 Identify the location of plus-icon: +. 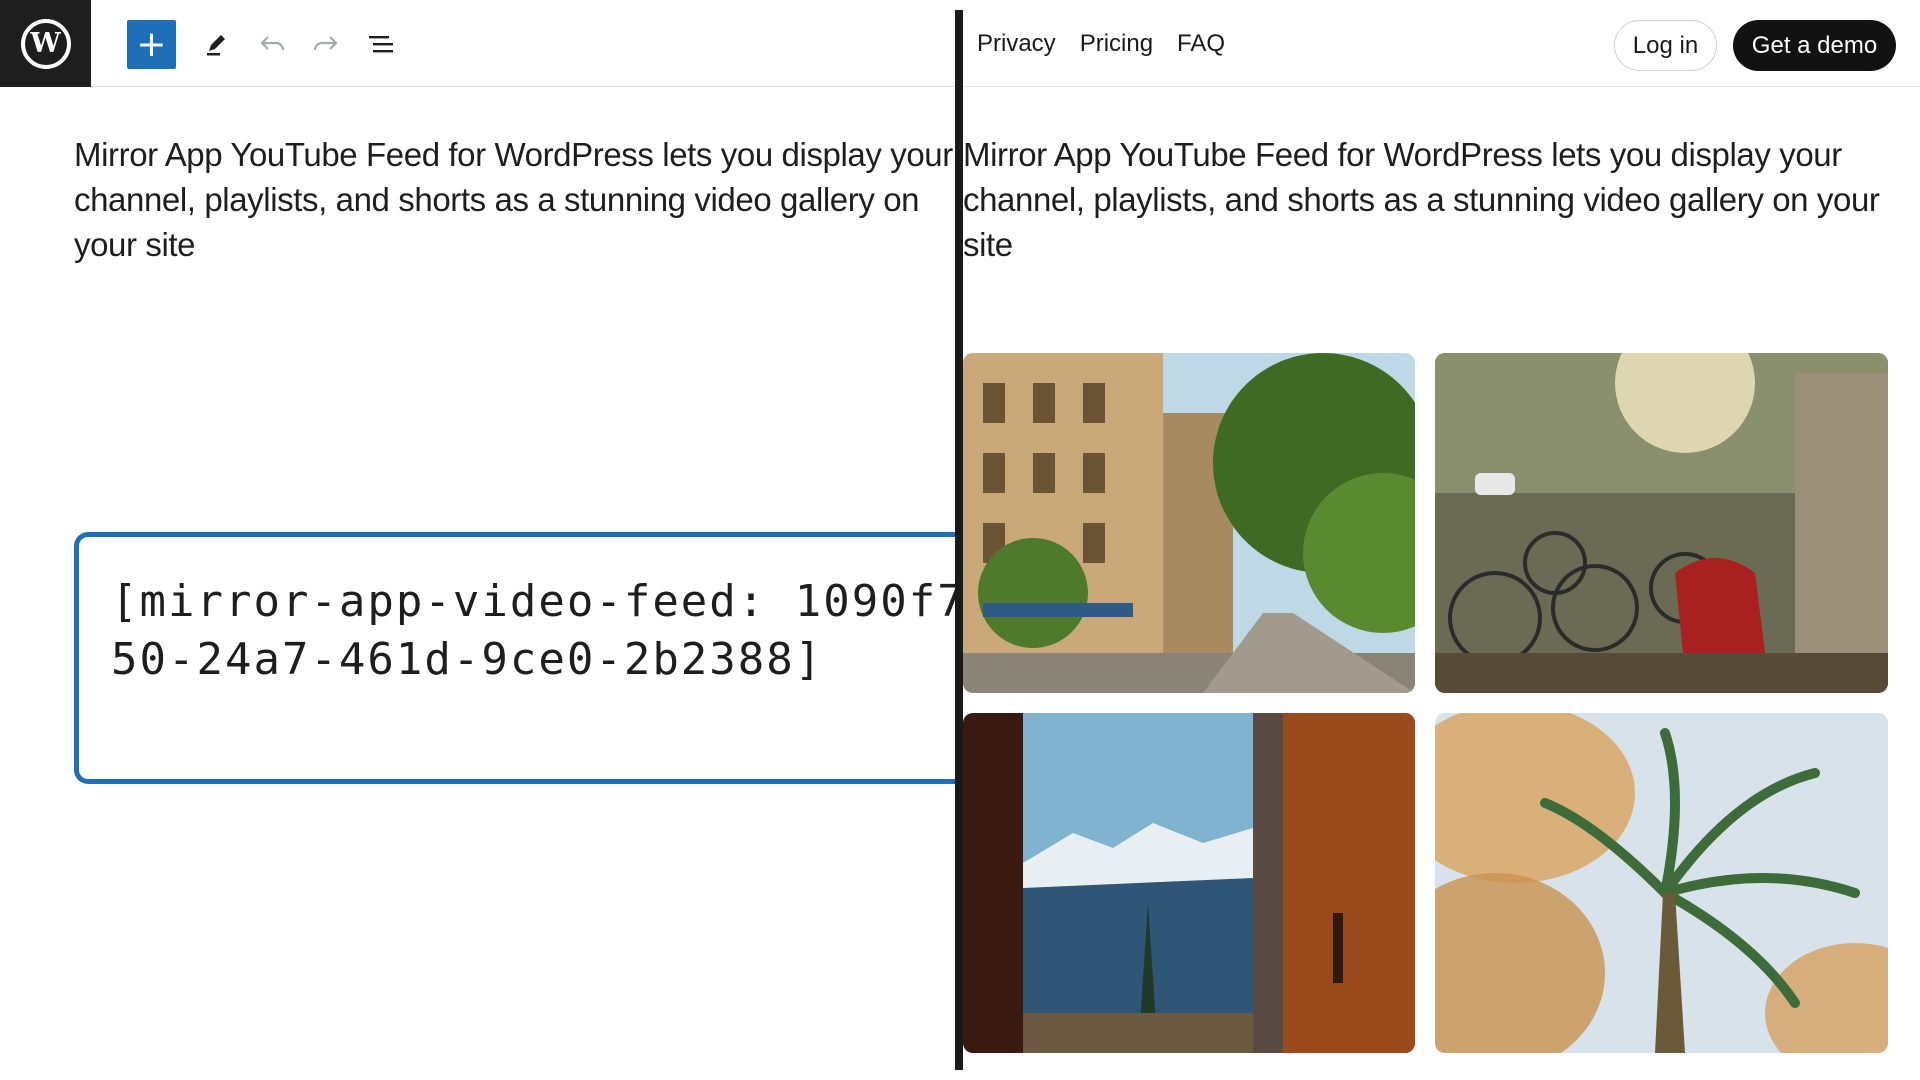
(151, 44).